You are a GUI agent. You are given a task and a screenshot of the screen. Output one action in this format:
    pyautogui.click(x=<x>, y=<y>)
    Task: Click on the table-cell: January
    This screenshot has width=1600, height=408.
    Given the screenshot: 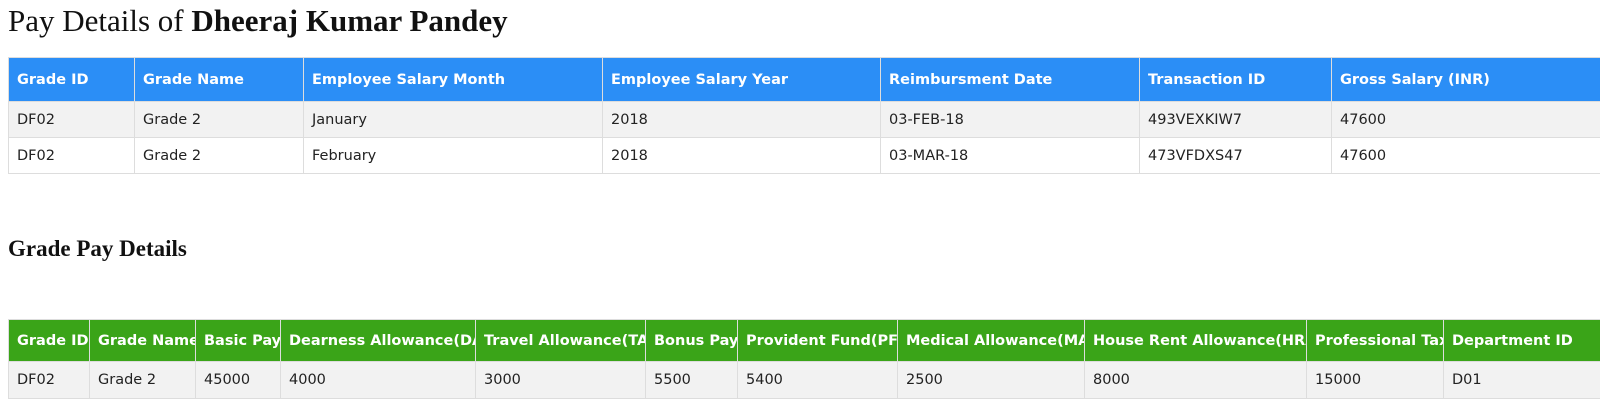 What is the action you would take?
    pyautogui.click(x=453, y=119)
    